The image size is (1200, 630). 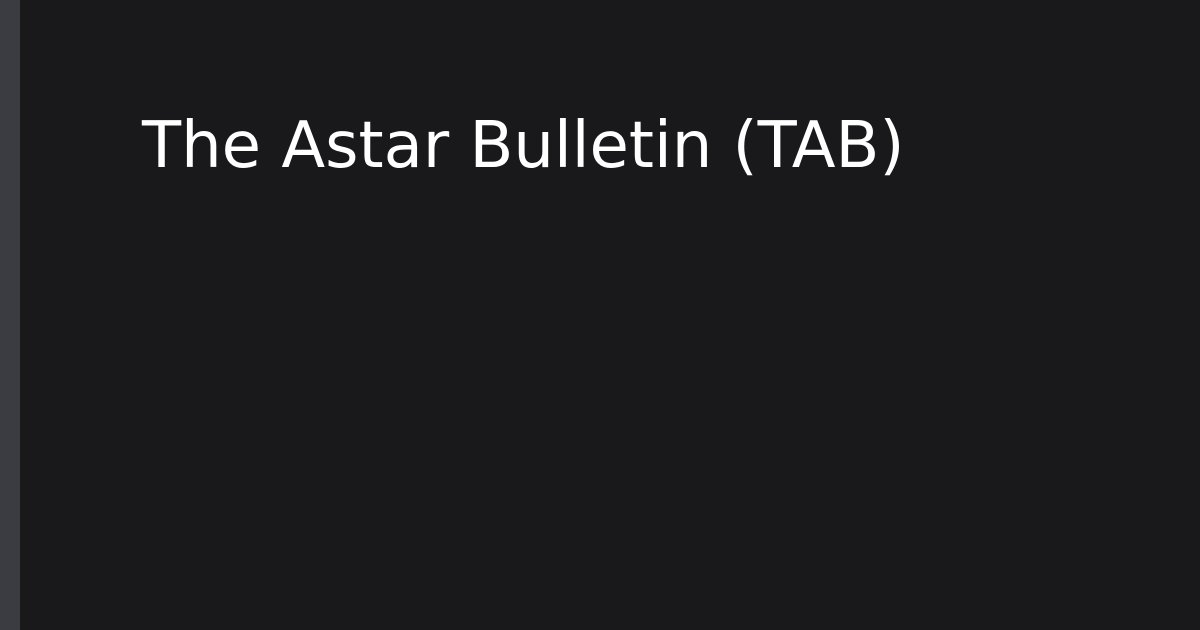 What do you see at coordinates (10, 315) in the screenshot?
I see `accent-bar` at bounding box center [10, 315].